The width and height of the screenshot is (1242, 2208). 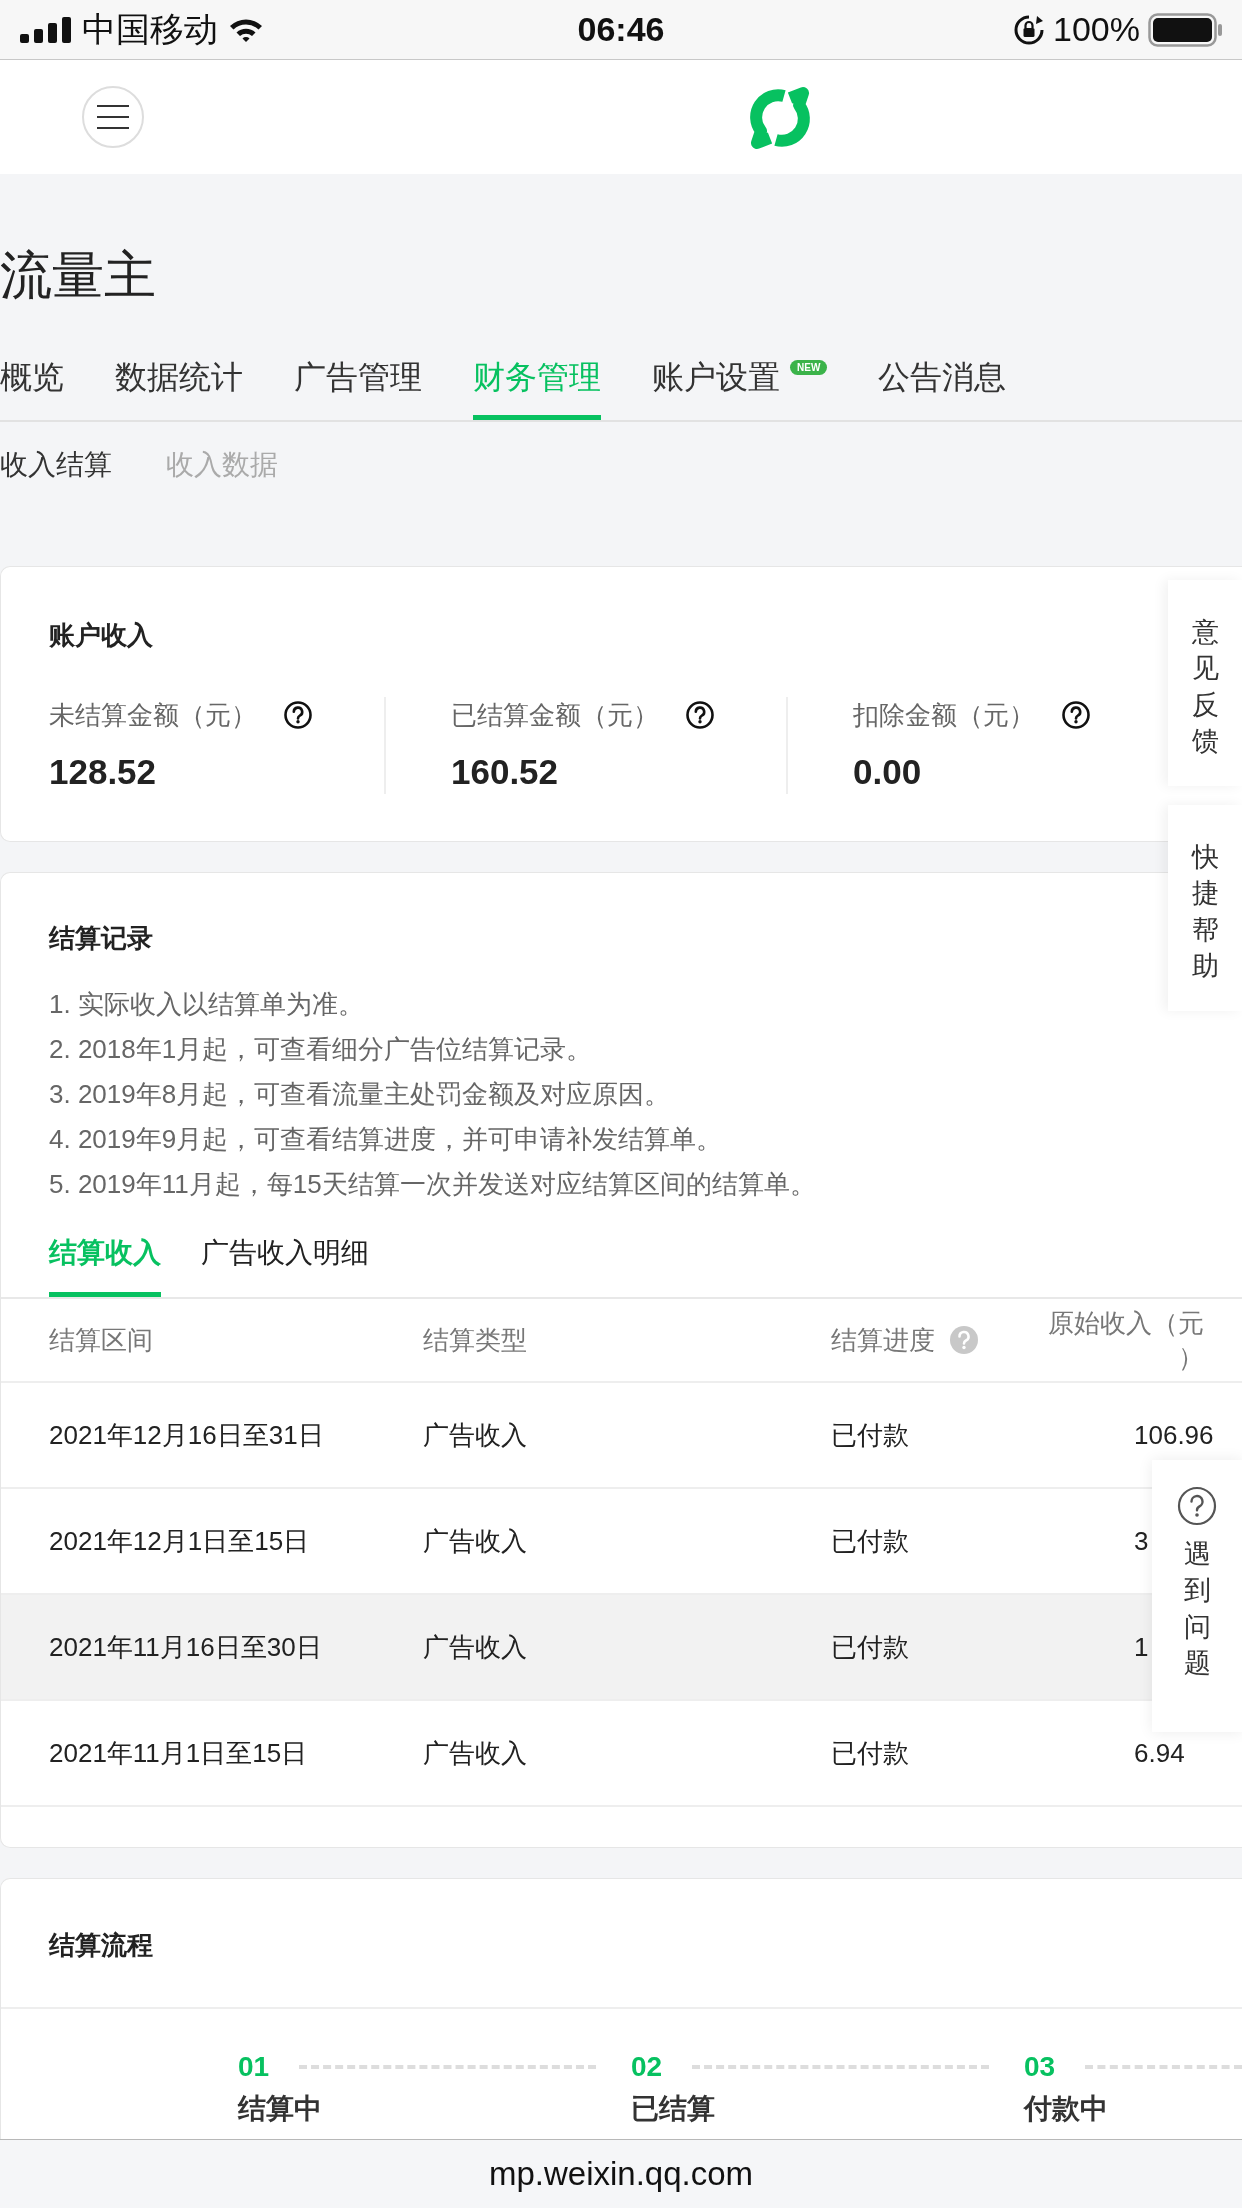 I want to click on step-number: 02, so click(x=647, y=2067).